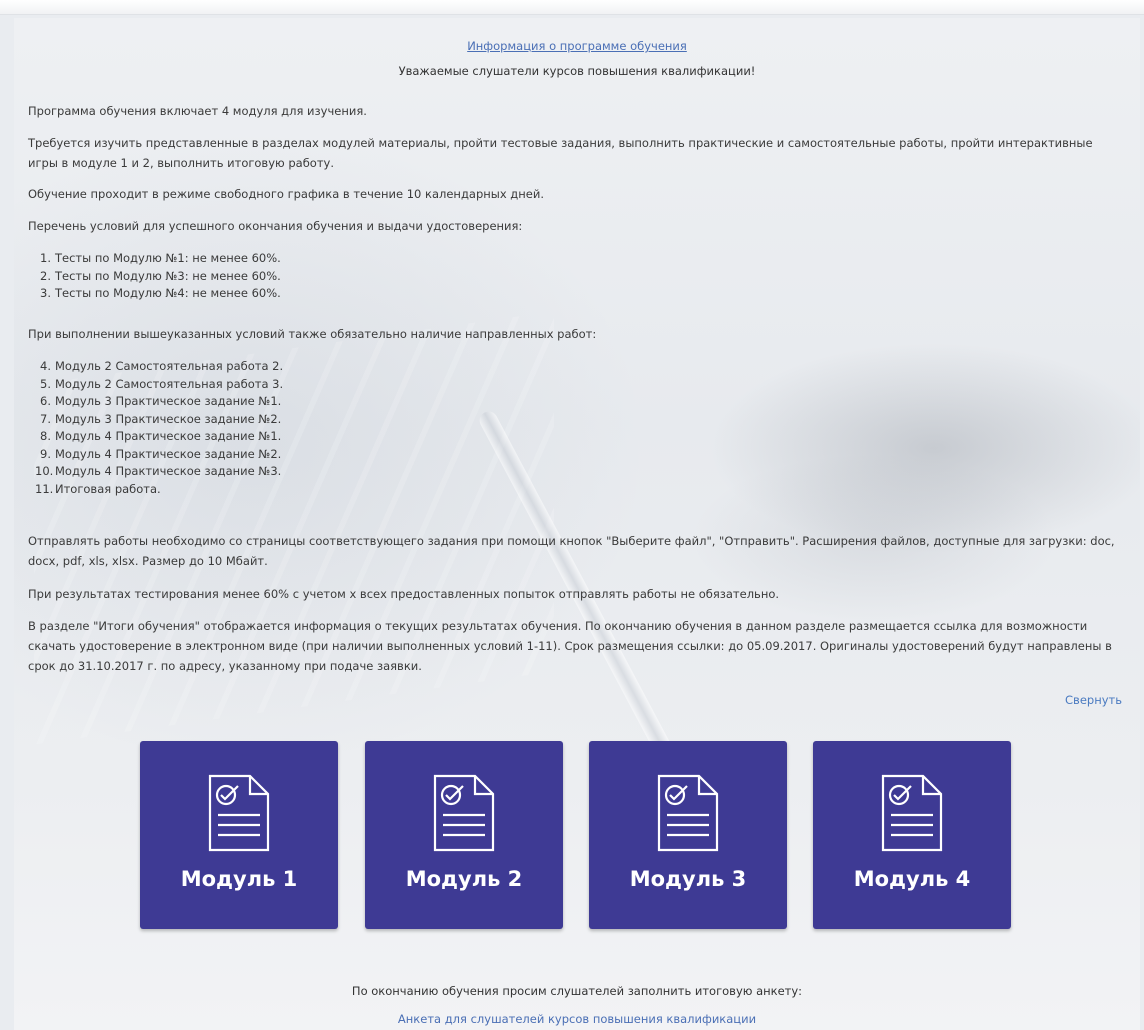  I want to click on module-3-tile: Модуль 3, so click(688, 835).